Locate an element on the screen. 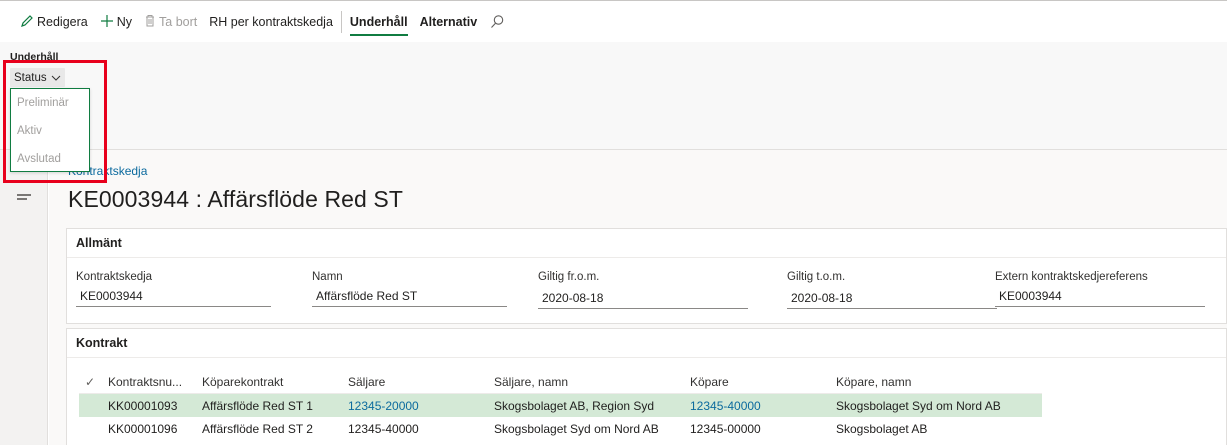 The width and height of the screenshot is (1227, 445). column-header-buyer-name: Köpare, namn is located at coordinates (937, 382).